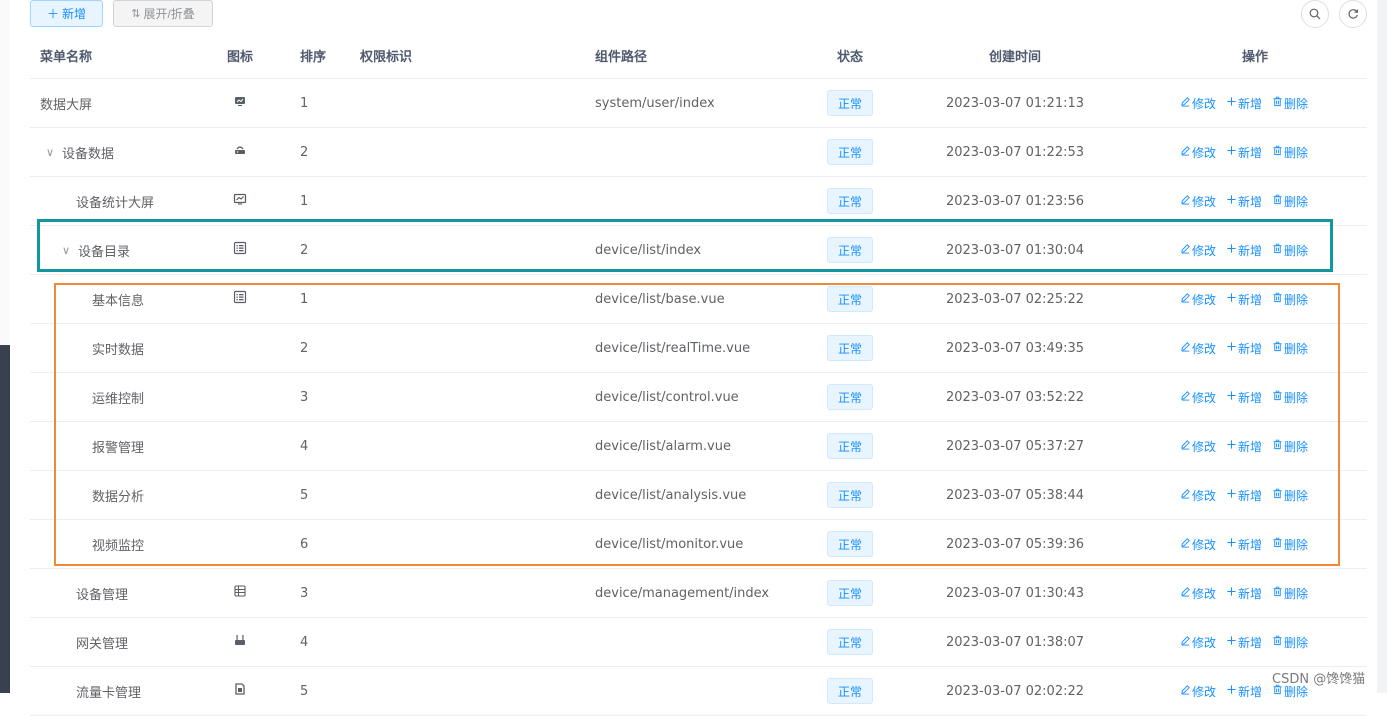 Image resolution: width=1387 pixels, height=716 pixels. What do you see at coordinates (66, 13) in the screenshot?
I see `add-button: ＋ 新增` at bounding box center [66, 13].